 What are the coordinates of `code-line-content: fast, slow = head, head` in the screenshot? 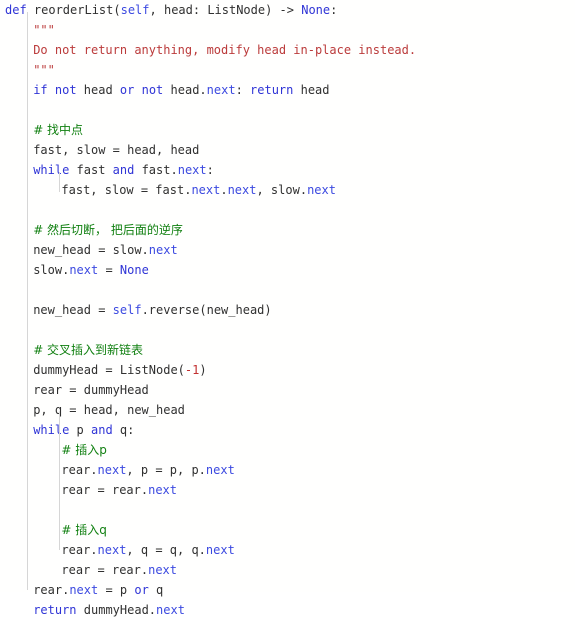 It's located at (116, 150).